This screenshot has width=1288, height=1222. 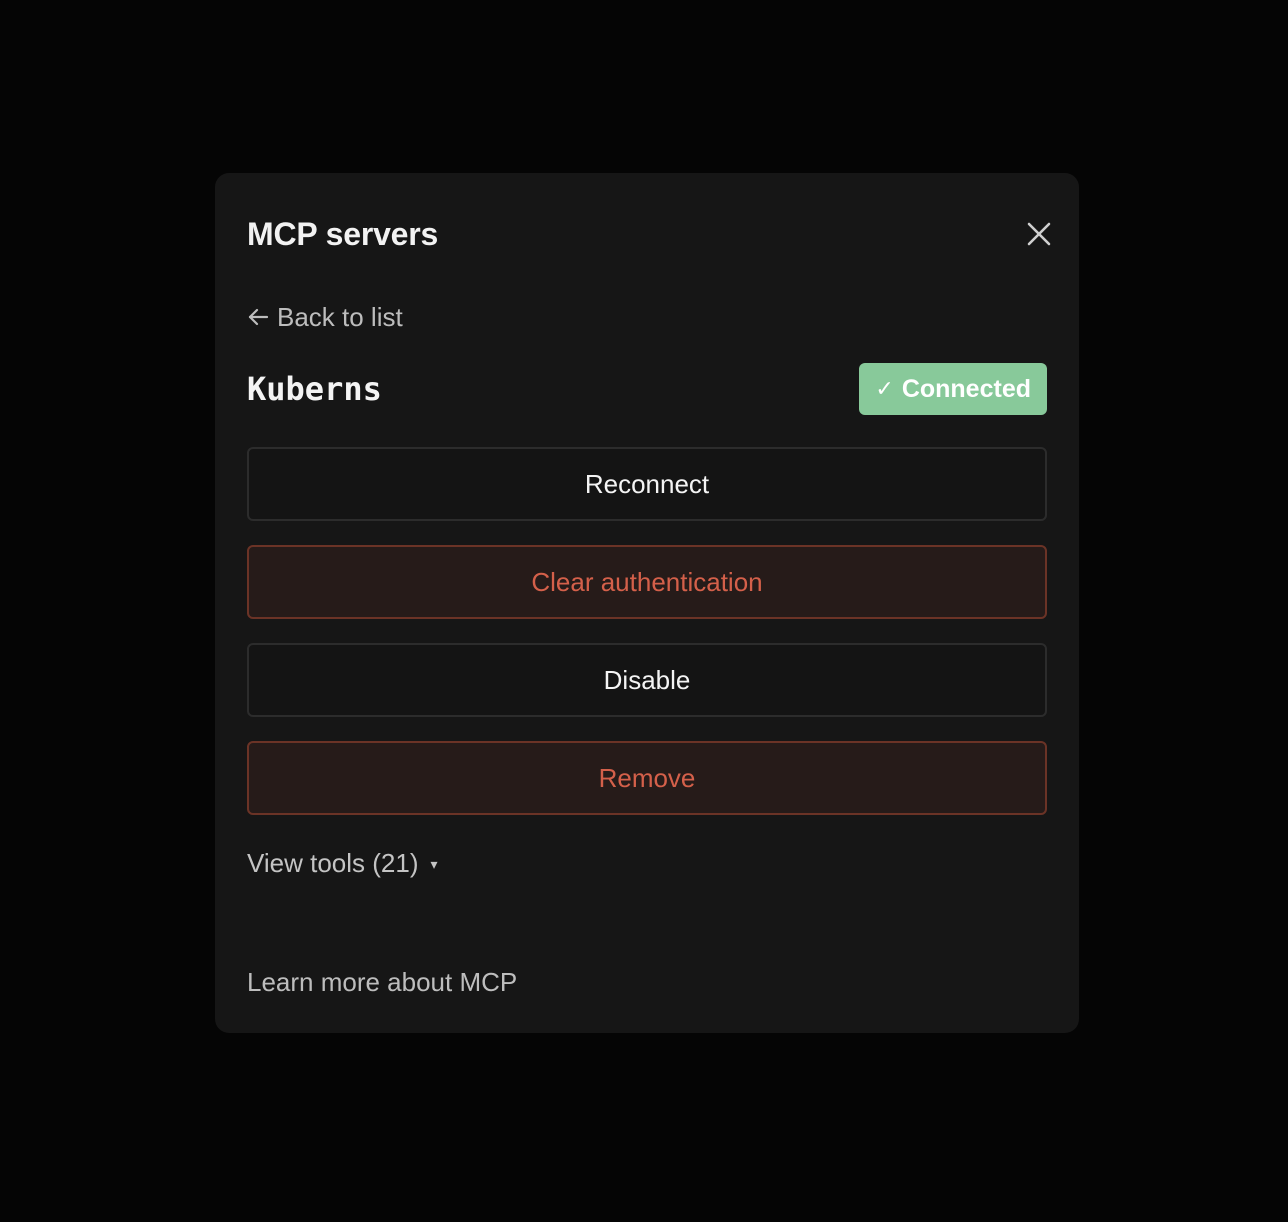 I want to click on close-button, so click(x=1039, y=234).